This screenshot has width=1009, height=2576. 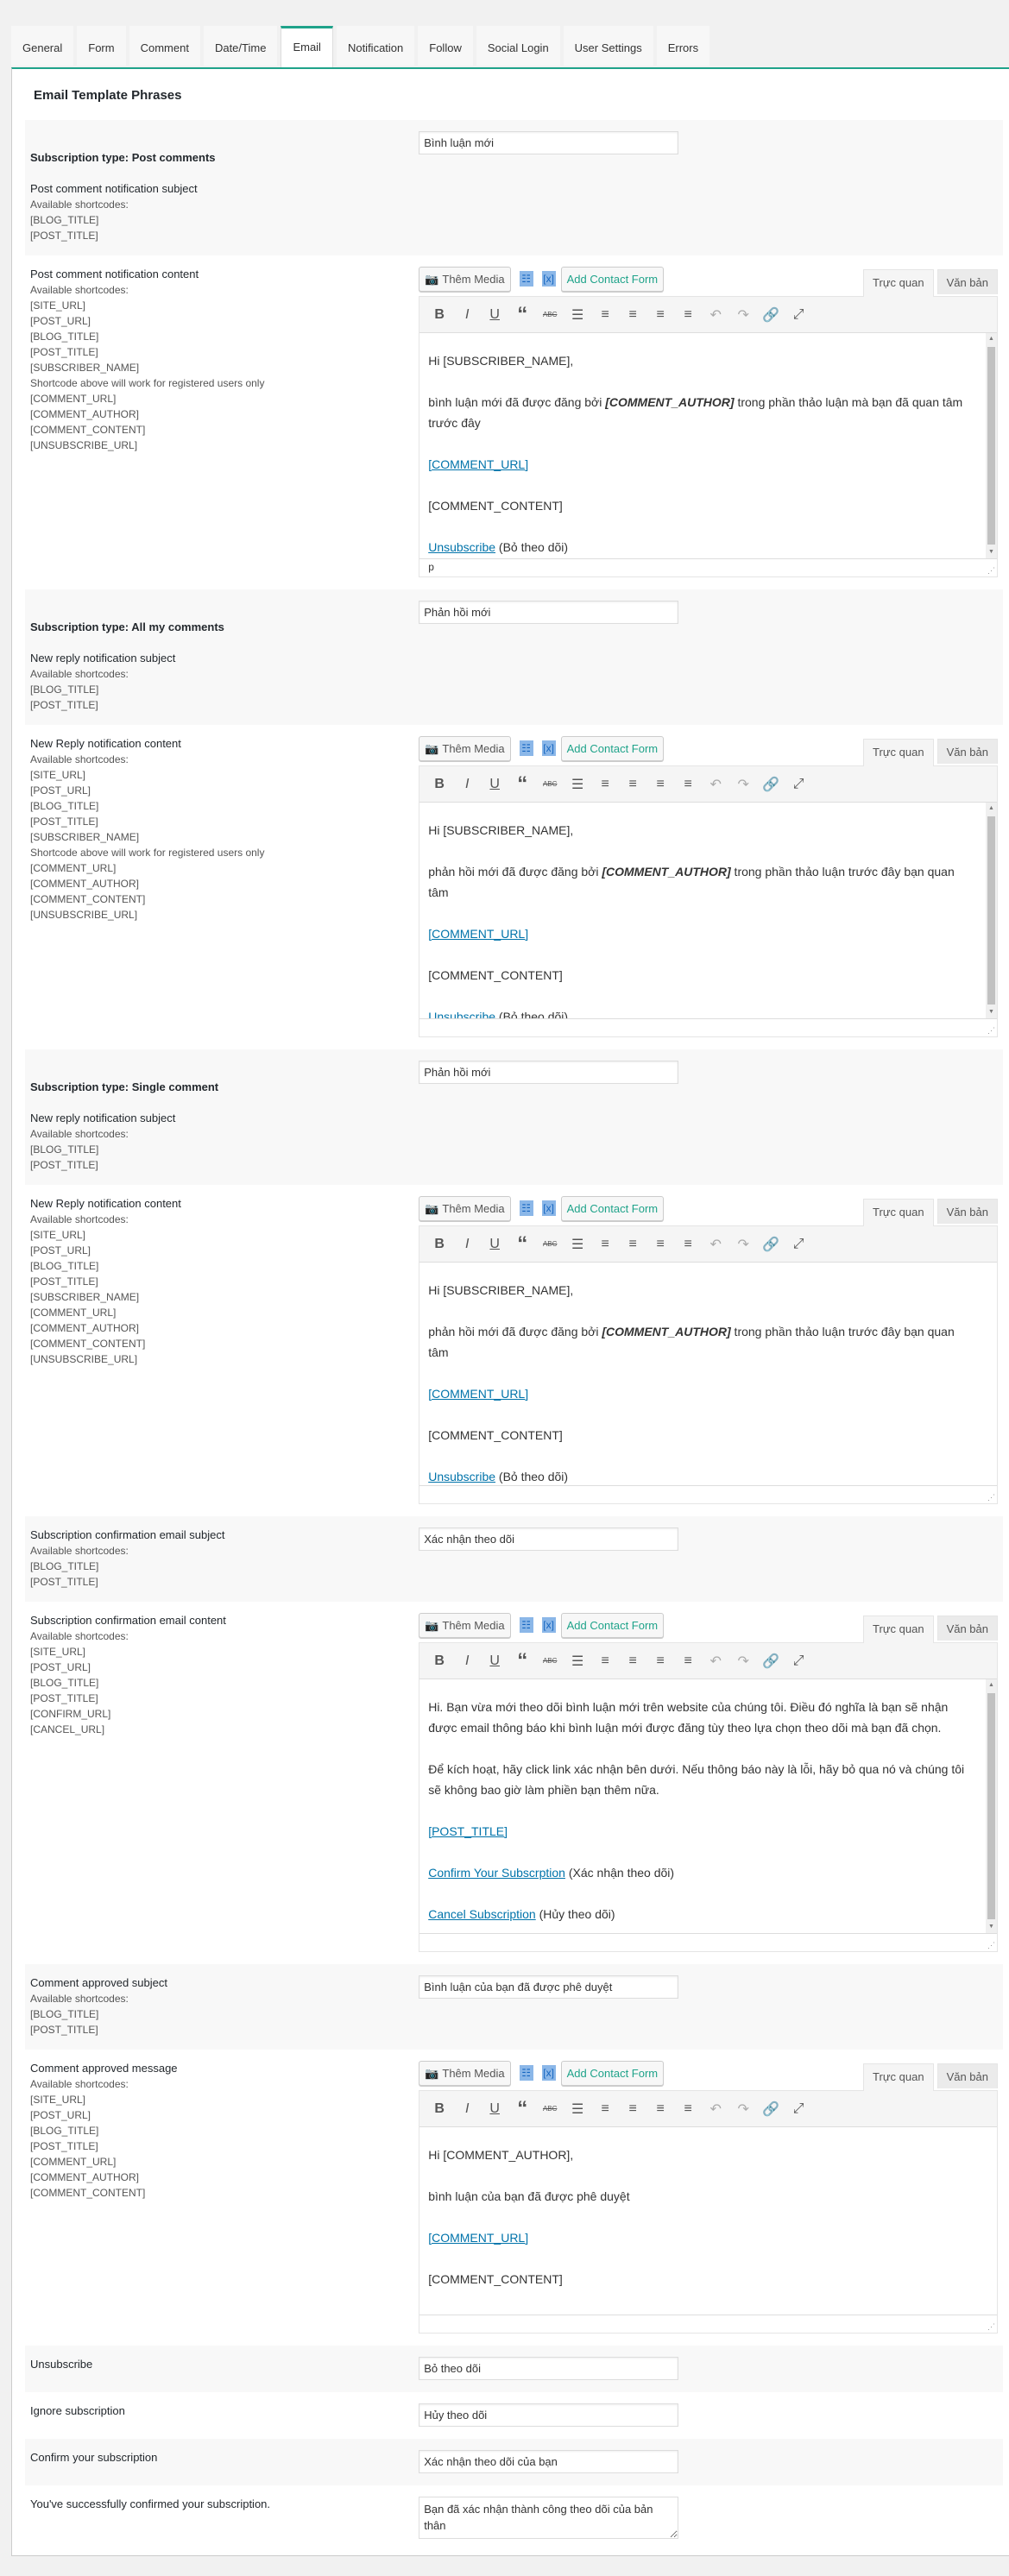 I want to click on tab-follow: Follow, so click(x=445, y=46).